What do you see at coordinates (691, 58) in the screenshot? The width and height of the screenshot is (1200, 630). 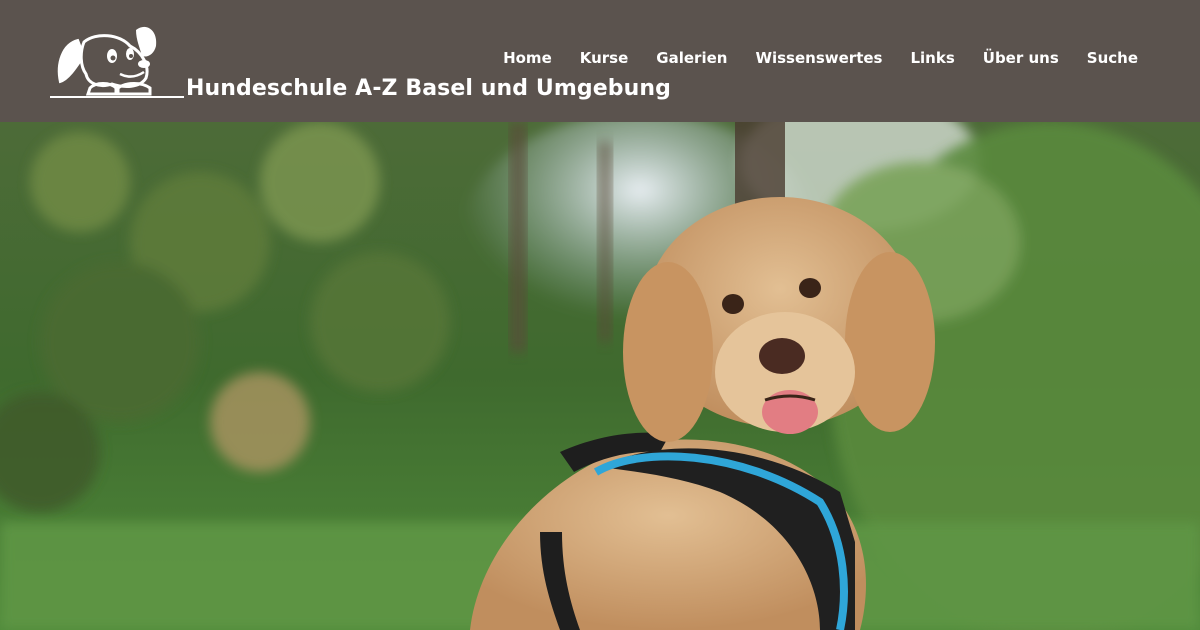 I see `nav-item-galerien: Galerien` at bounding box center [691, 58].